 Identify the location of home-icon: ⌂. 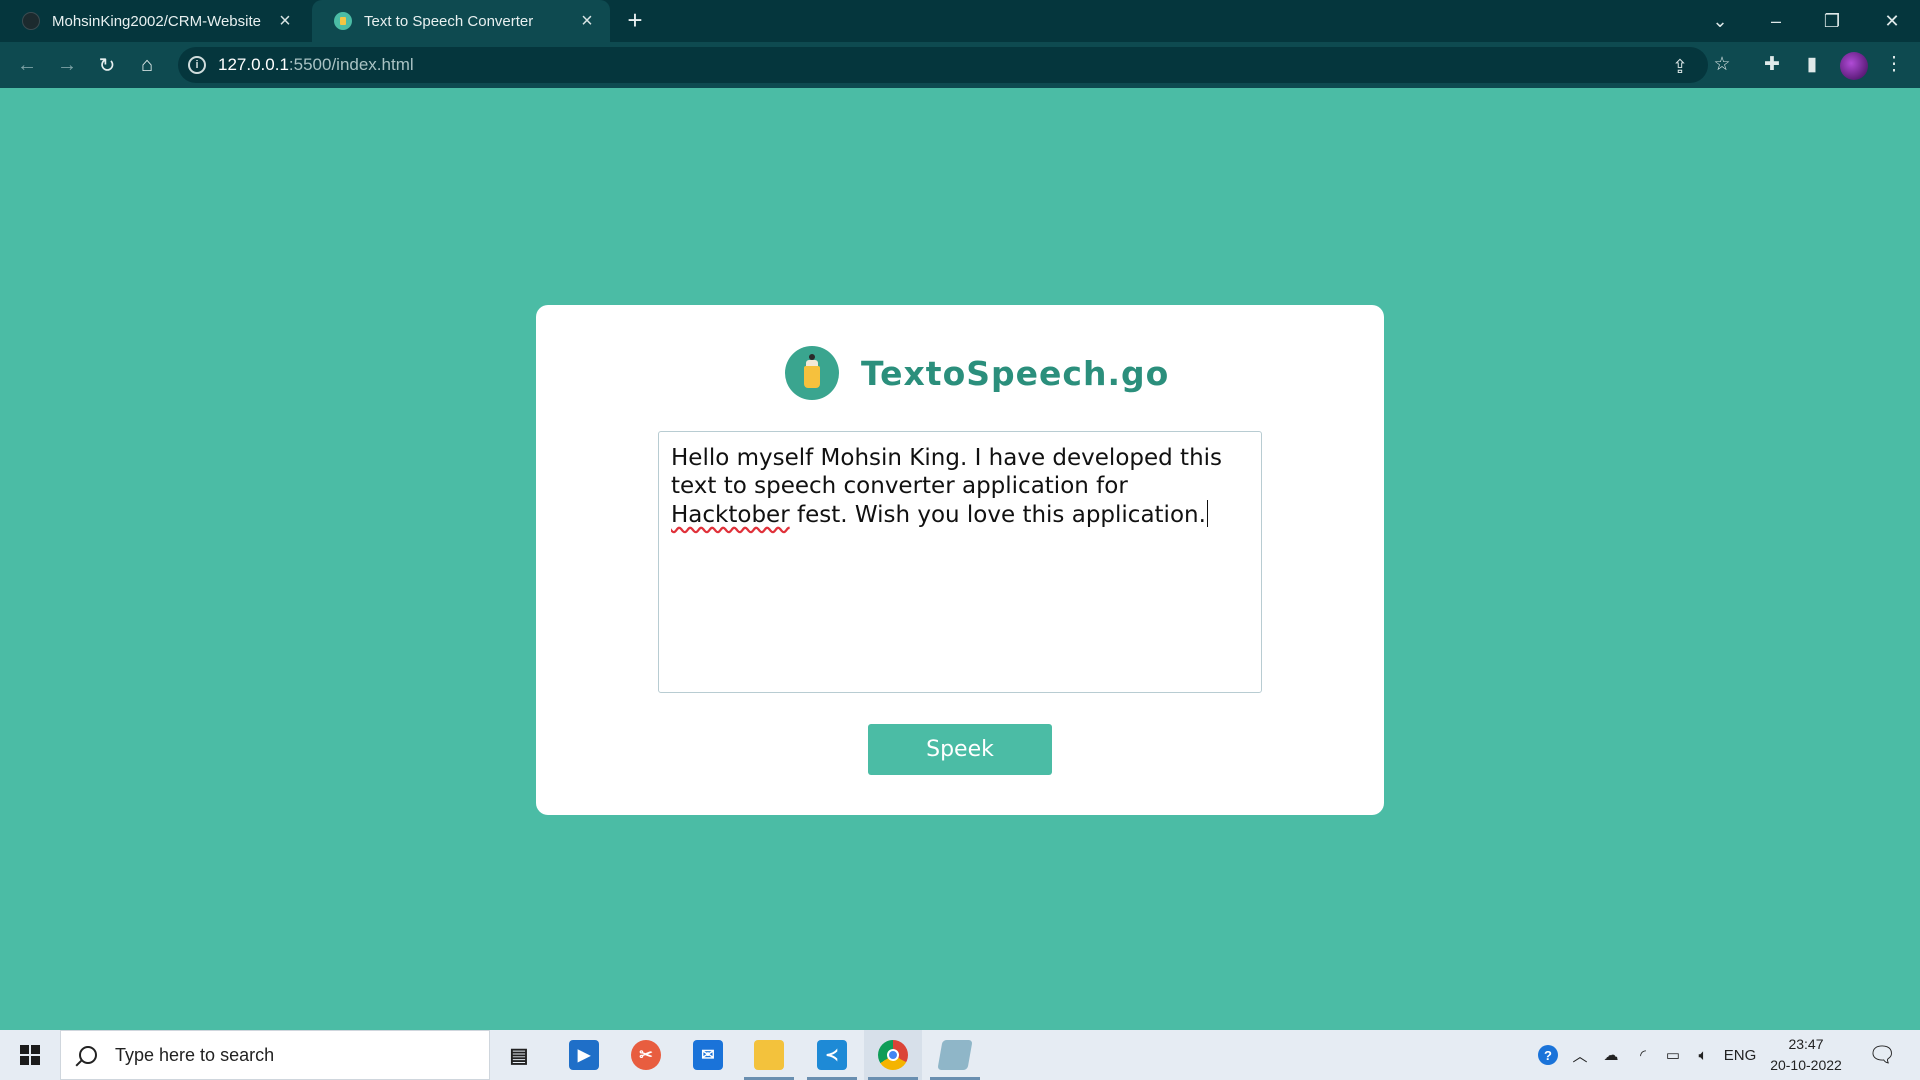
(147, 65).